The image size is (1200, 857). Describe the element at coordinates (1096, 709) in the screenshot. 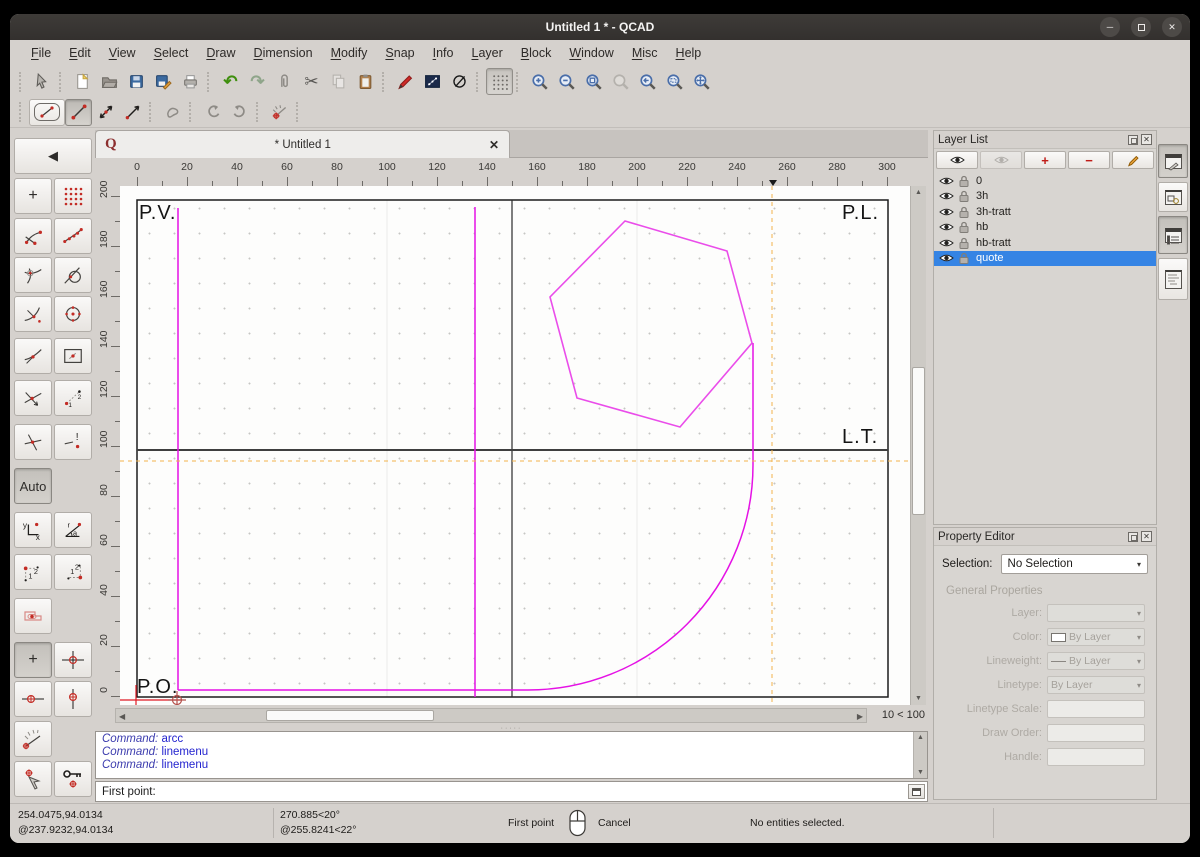

I see `linetype-scale-input` at that location.